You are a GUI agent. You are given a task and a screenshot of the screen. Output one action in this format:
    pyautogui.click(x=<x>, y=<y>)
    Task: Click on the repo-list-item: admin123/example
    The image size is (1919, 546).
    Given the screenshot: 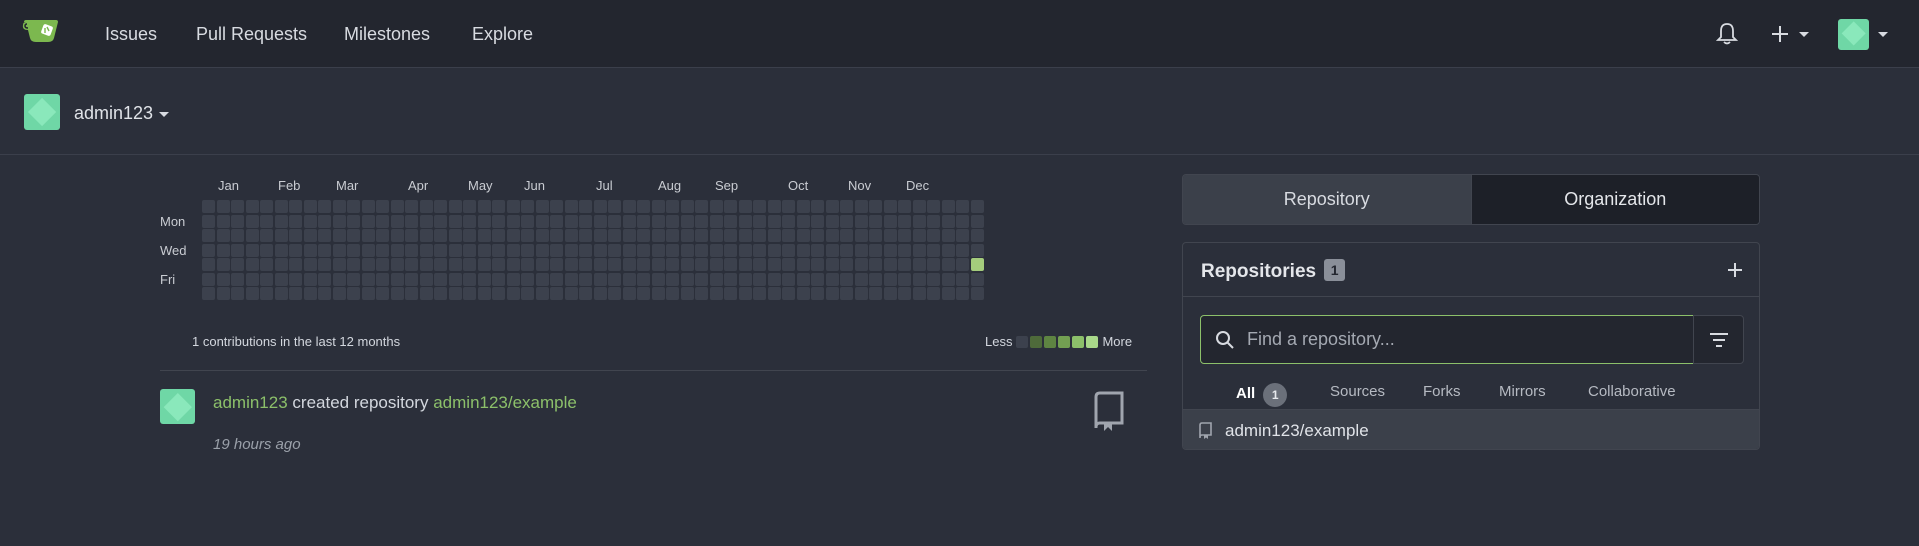 What is the action you would take?
    pyautogui.click(x=1471, y=429)
    